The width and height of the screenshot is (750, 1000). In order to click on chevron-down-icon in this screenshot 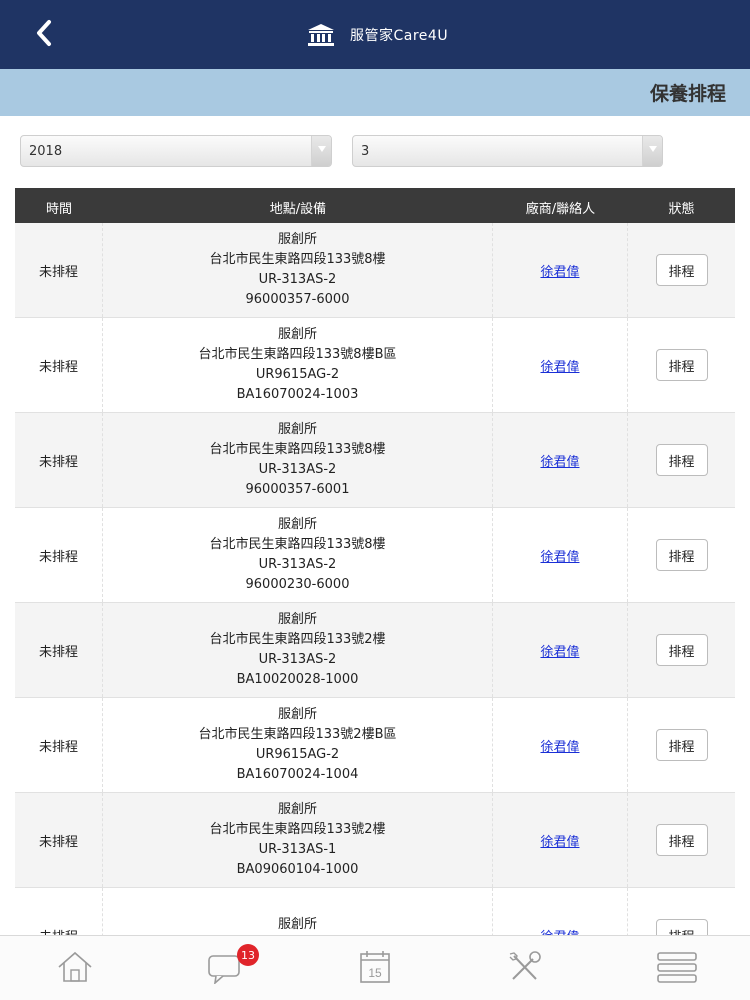, I will do `click(322, 149)`.